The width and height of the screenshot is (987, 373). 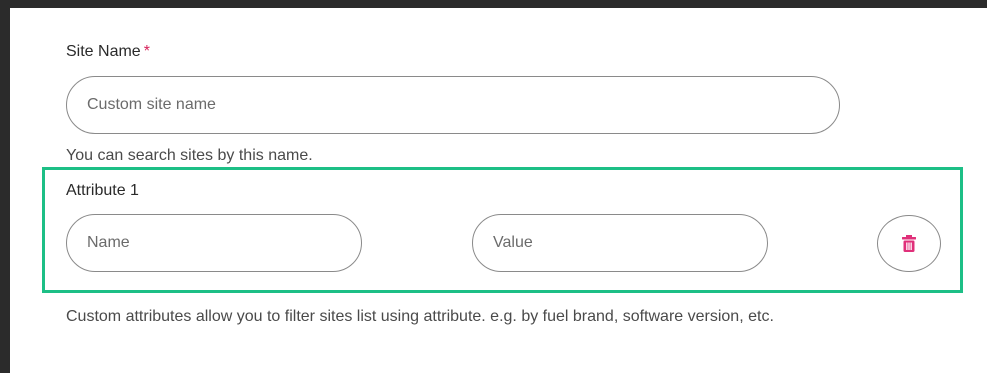 I want to click on attribute-value-input, so click(x=620, y=243).